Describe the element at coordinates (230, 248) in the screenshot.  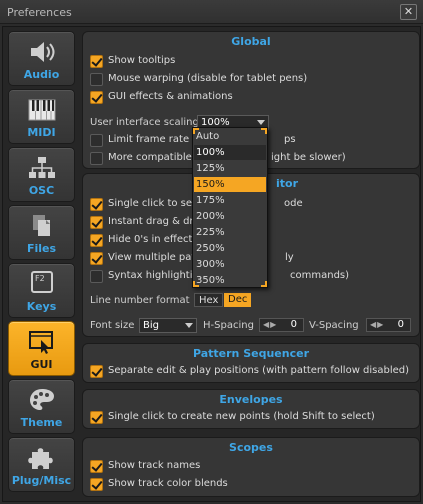
I see `dropdown-option: 250%` at that location.